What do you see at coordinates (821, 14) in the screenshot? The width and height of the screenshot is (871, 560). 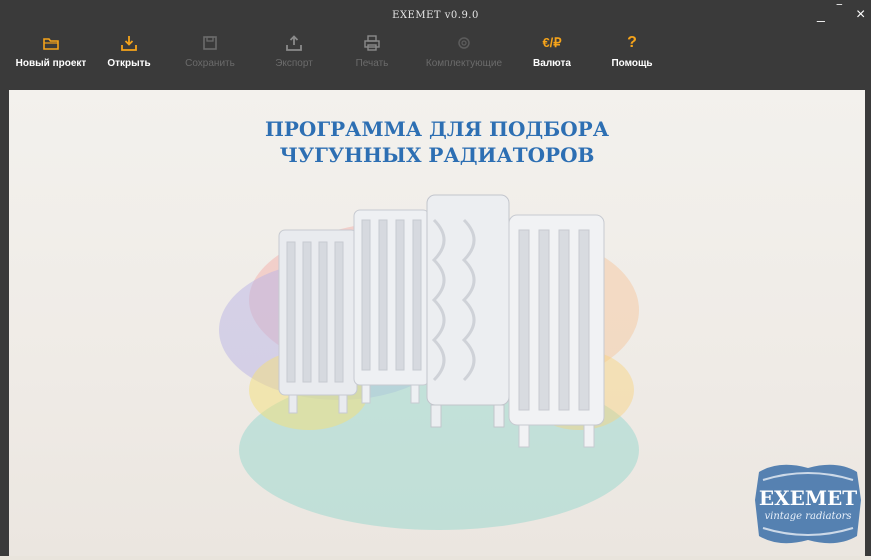 I see `minimize-button: _` at bounding box center [821, 14].